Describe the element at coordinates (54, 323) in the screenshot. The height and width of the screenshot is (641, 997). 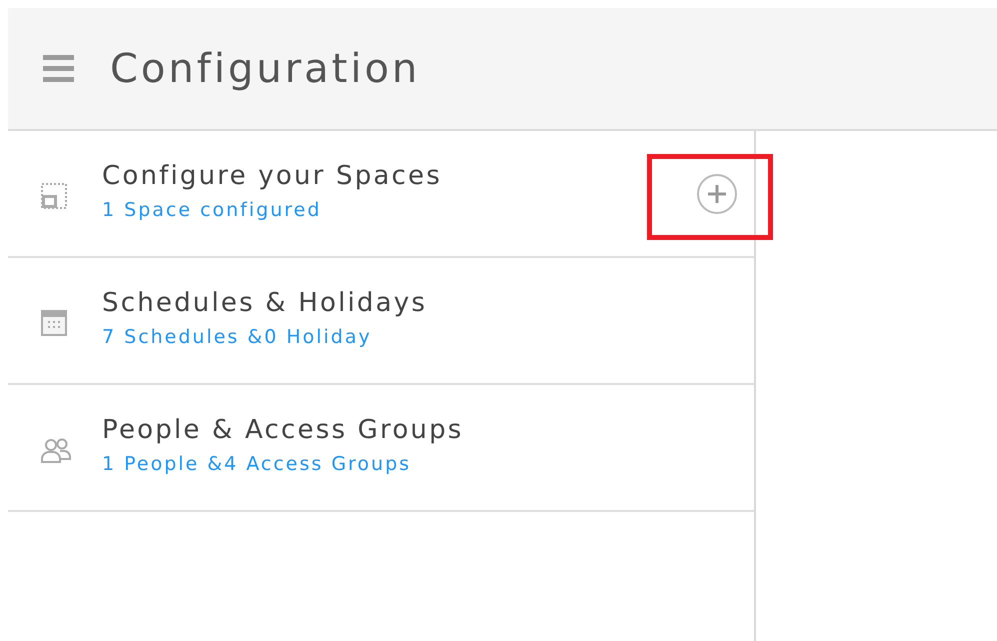
I see `calendar-icon` at that location.